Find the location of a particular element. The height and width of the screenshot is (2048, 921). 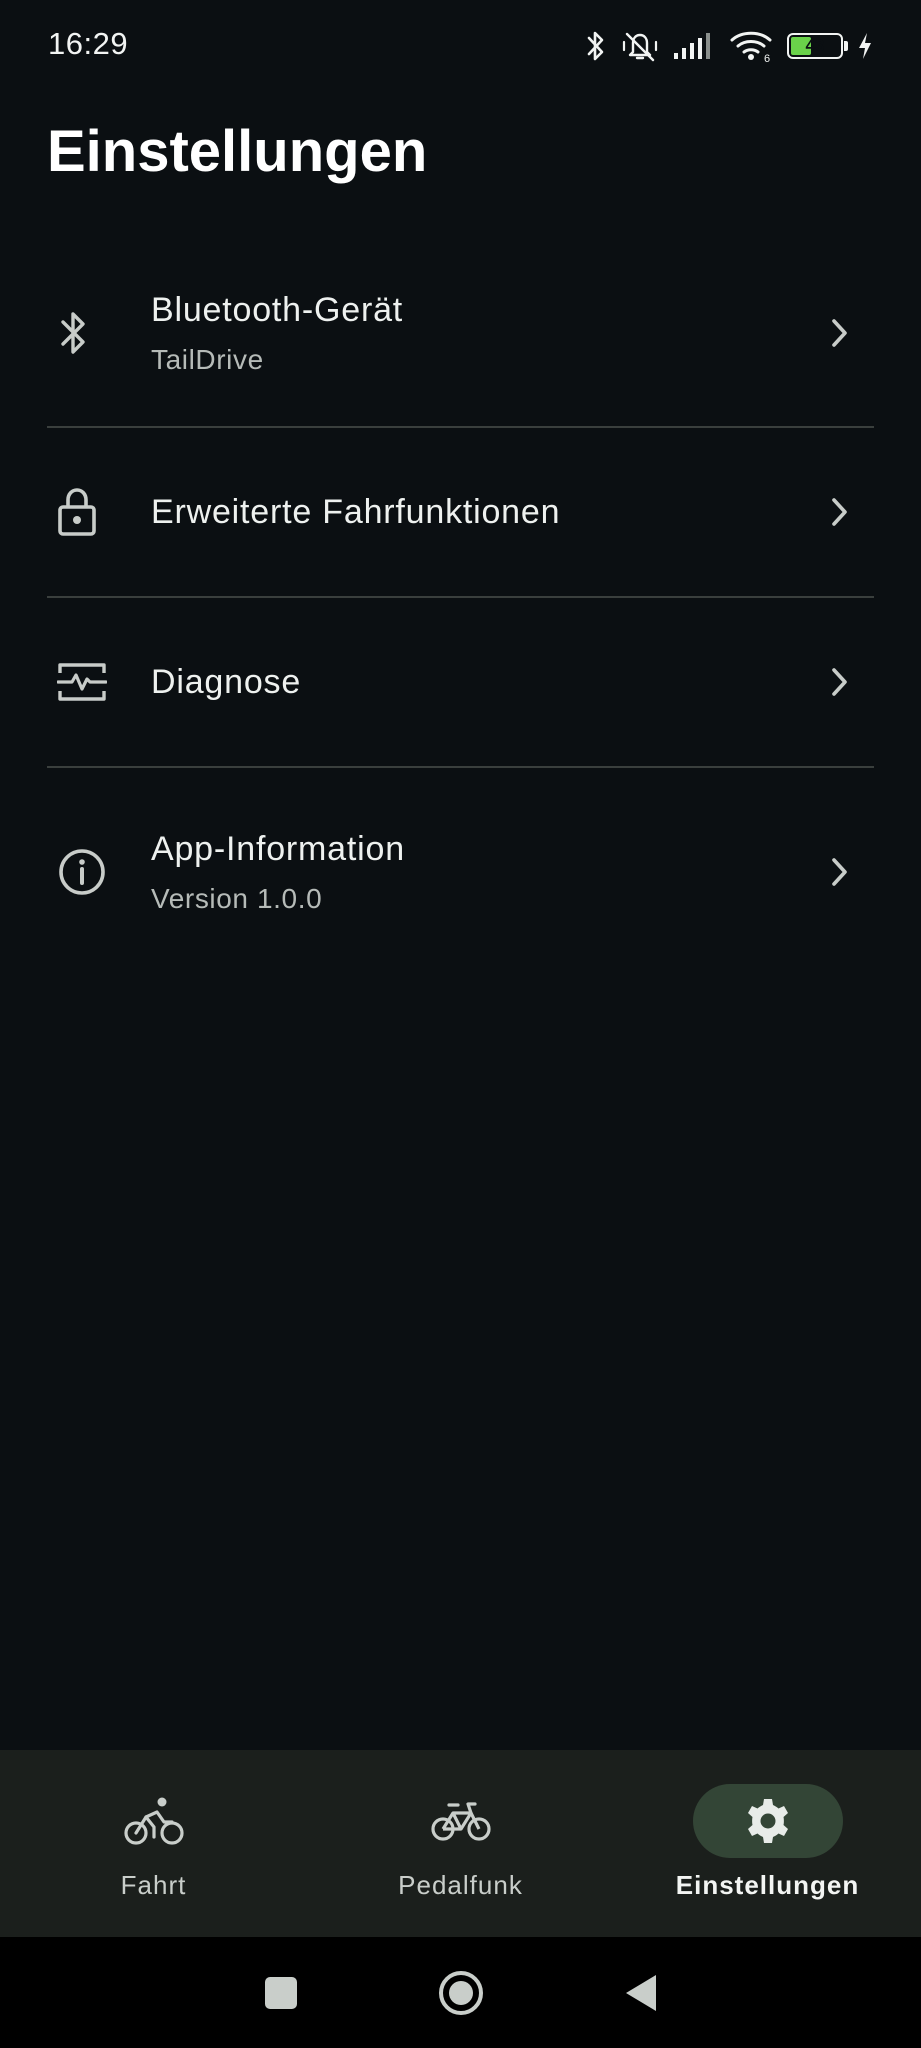

lock-icon is located at coordinates (84, 512).